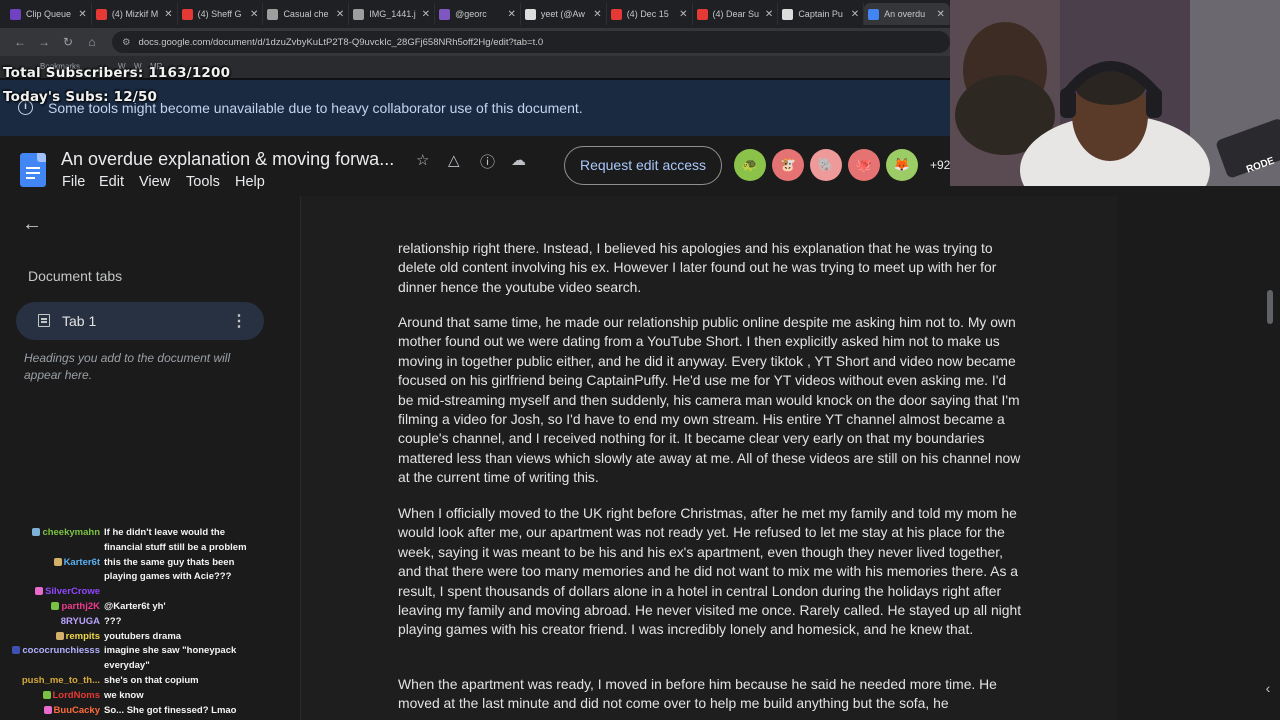 The image size is (1280, 720). I want to click on more-options-icon: ⋮, so click(239, 321).